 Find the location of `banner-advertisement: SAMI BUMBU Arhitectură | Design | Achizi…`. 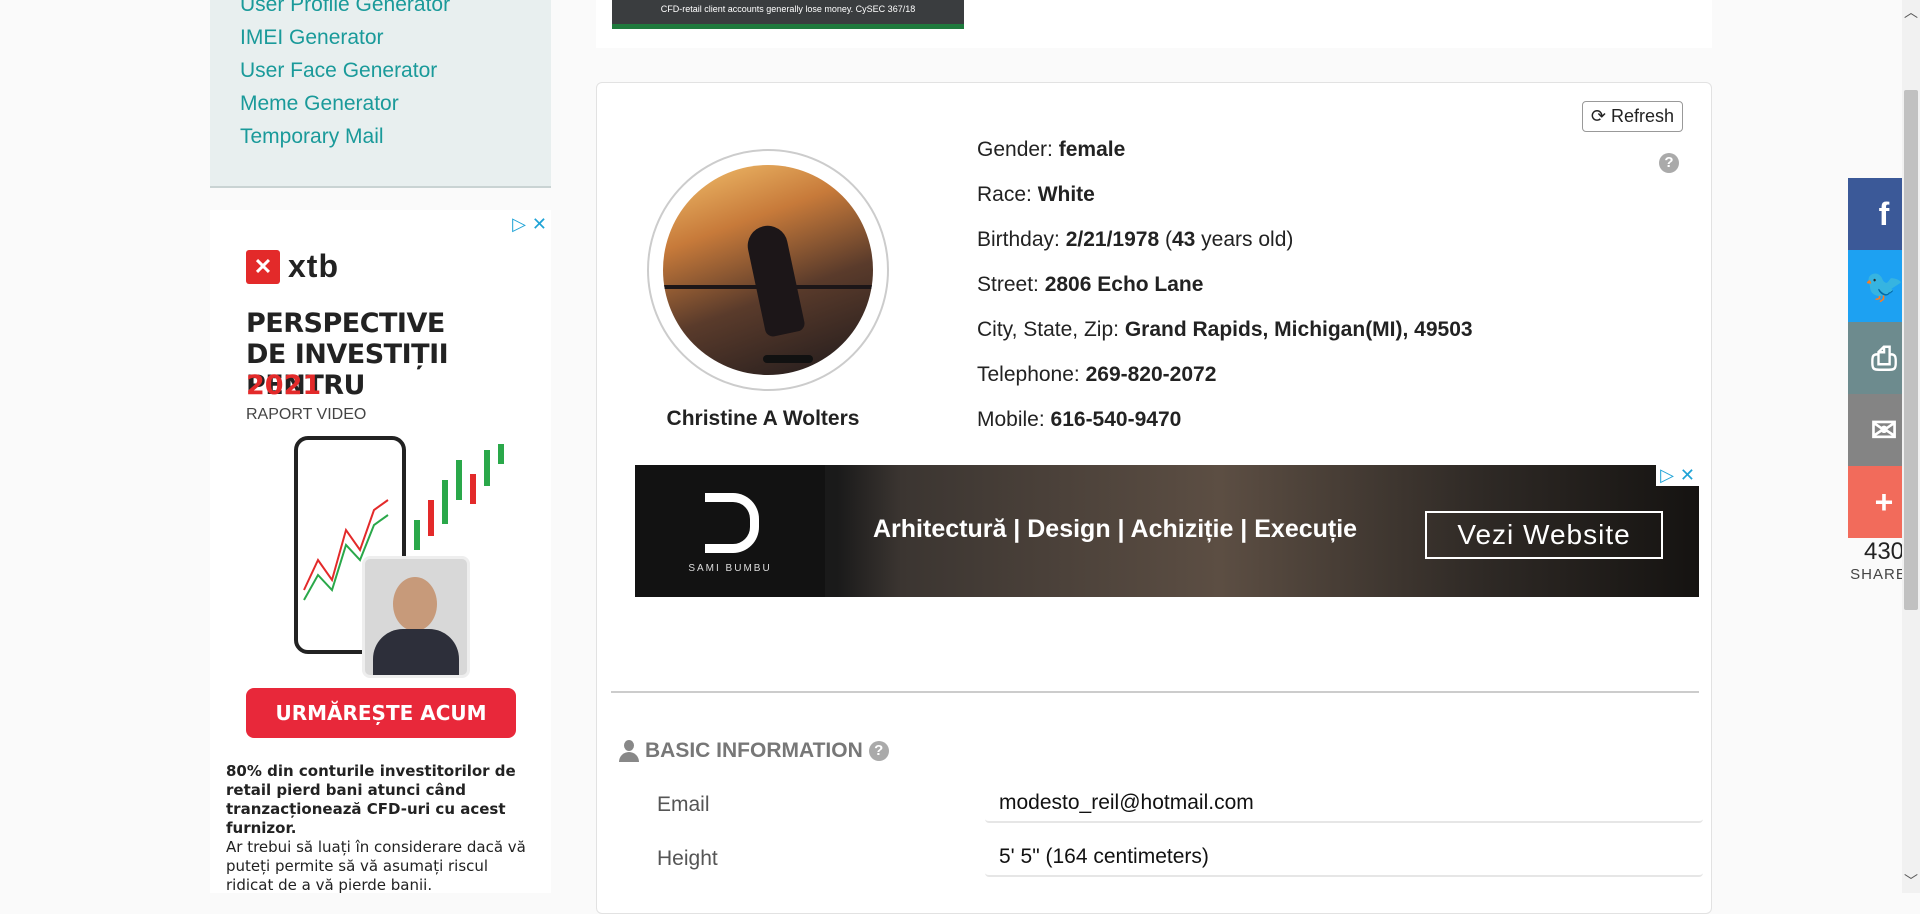

banner-advertisement: SAMI BUMBU Arhitectură | Design | Achizi… is located at coordinates (1167, 531).